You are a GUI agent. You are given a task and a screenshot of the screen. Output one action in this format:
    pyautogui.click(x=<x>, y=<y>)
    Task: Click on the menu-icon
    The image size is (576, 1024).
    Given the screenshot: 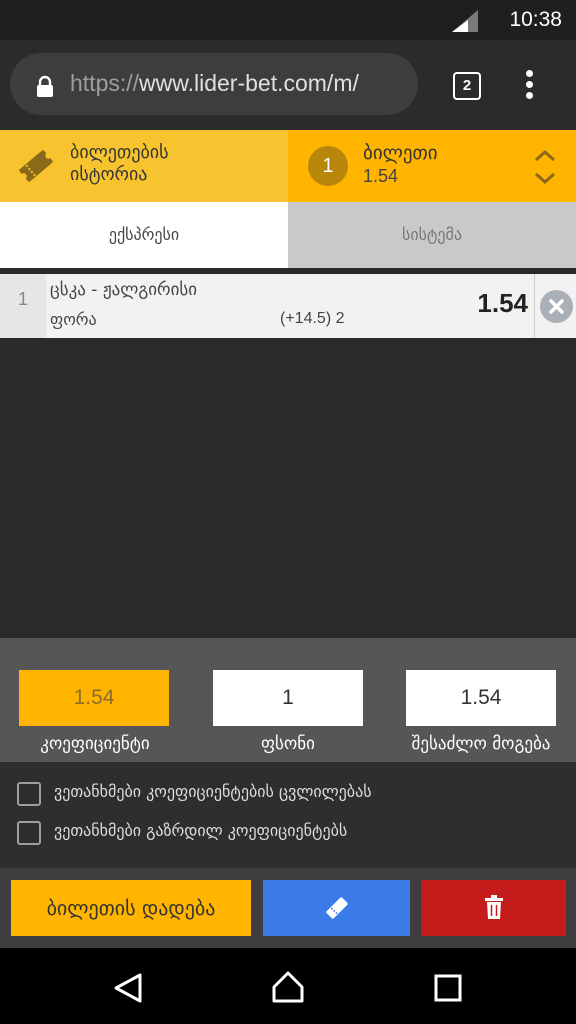 What is the action you would take?
    pyautogui.click(x=530, y=86)
    